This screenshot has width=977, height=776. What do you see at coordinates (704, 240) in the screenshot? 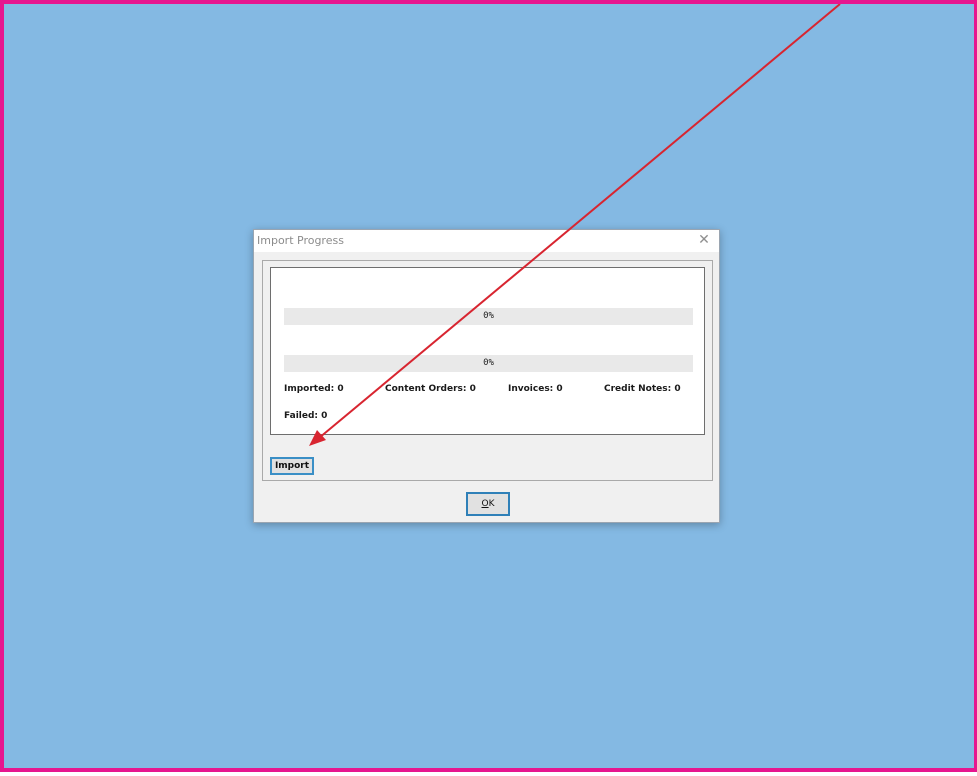
I see `close-icon: ✕` at bounding box center [704, 240].